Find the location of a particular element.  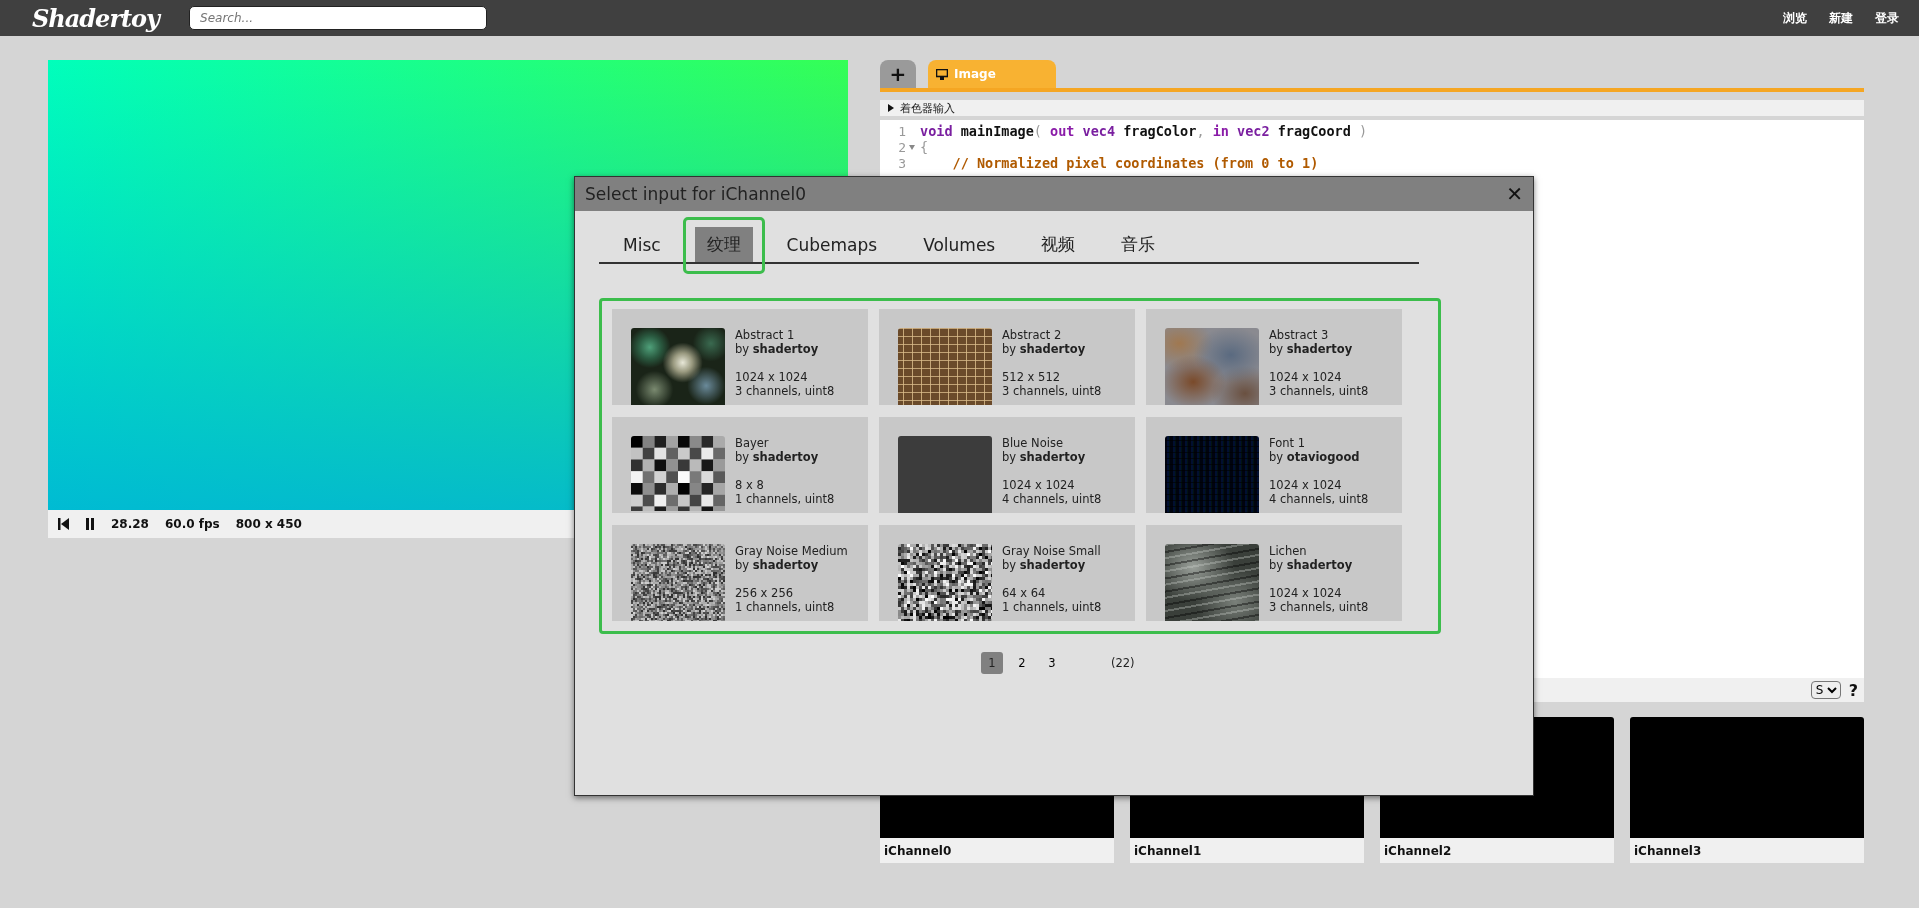

resolution-readout: 800 x 450 is located at coordinates (268, 524).